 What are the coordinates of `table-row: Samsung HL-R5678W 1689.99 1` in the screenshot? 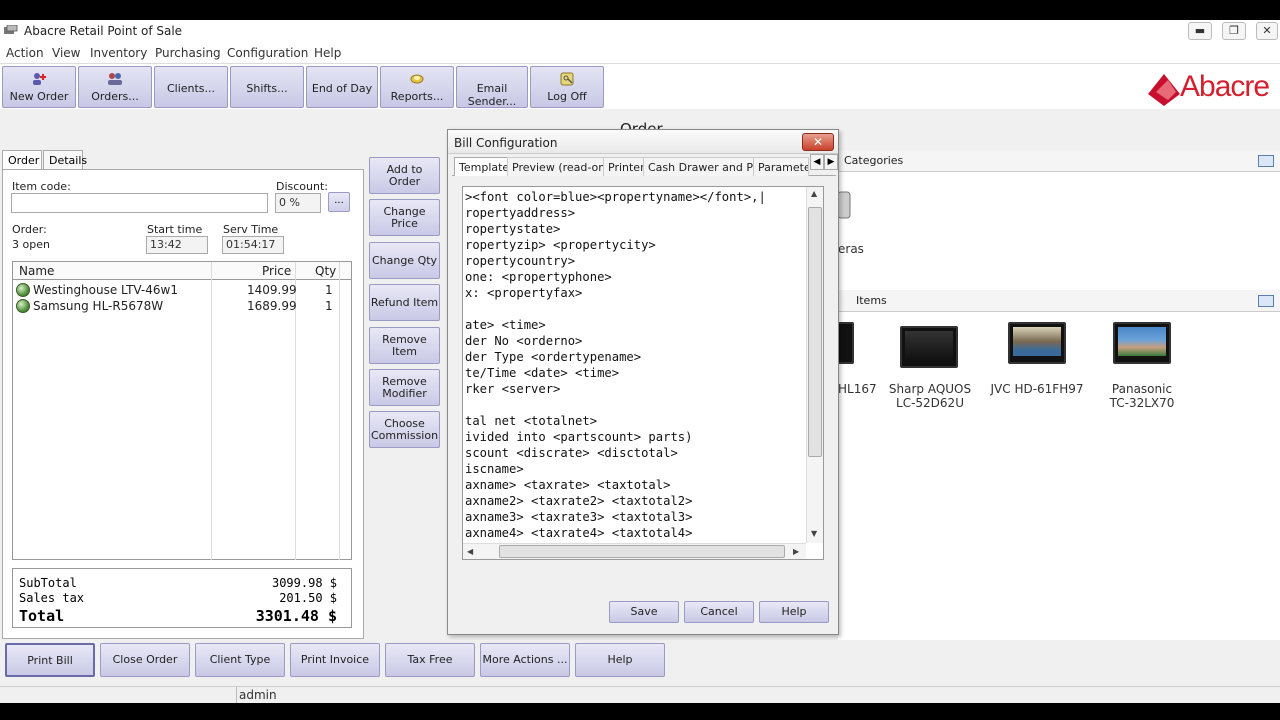 It's located at (182, 306).